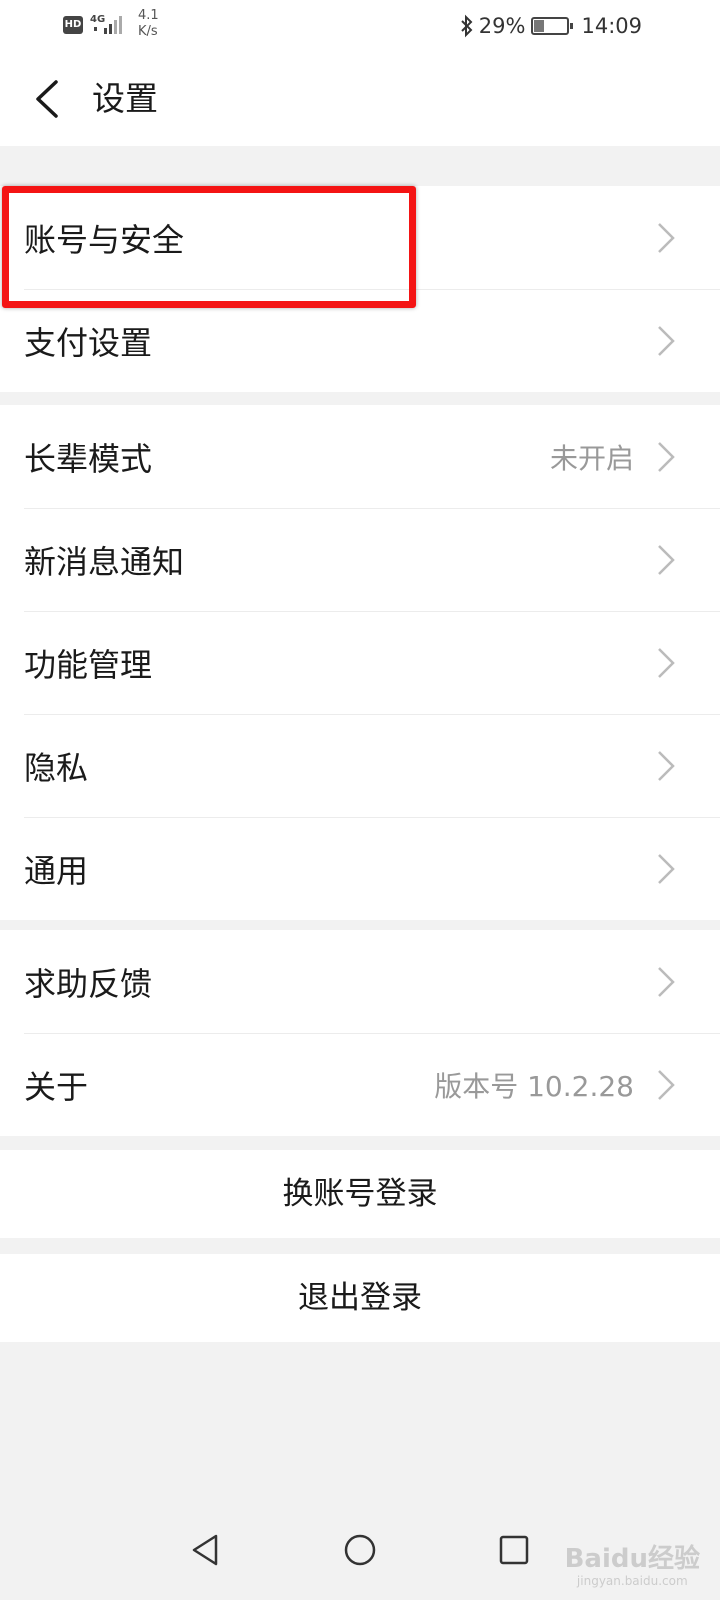  Describe the element at coordinates (591, 458) in the screenshot. I see `settings-item-value: 未开启` at that location.